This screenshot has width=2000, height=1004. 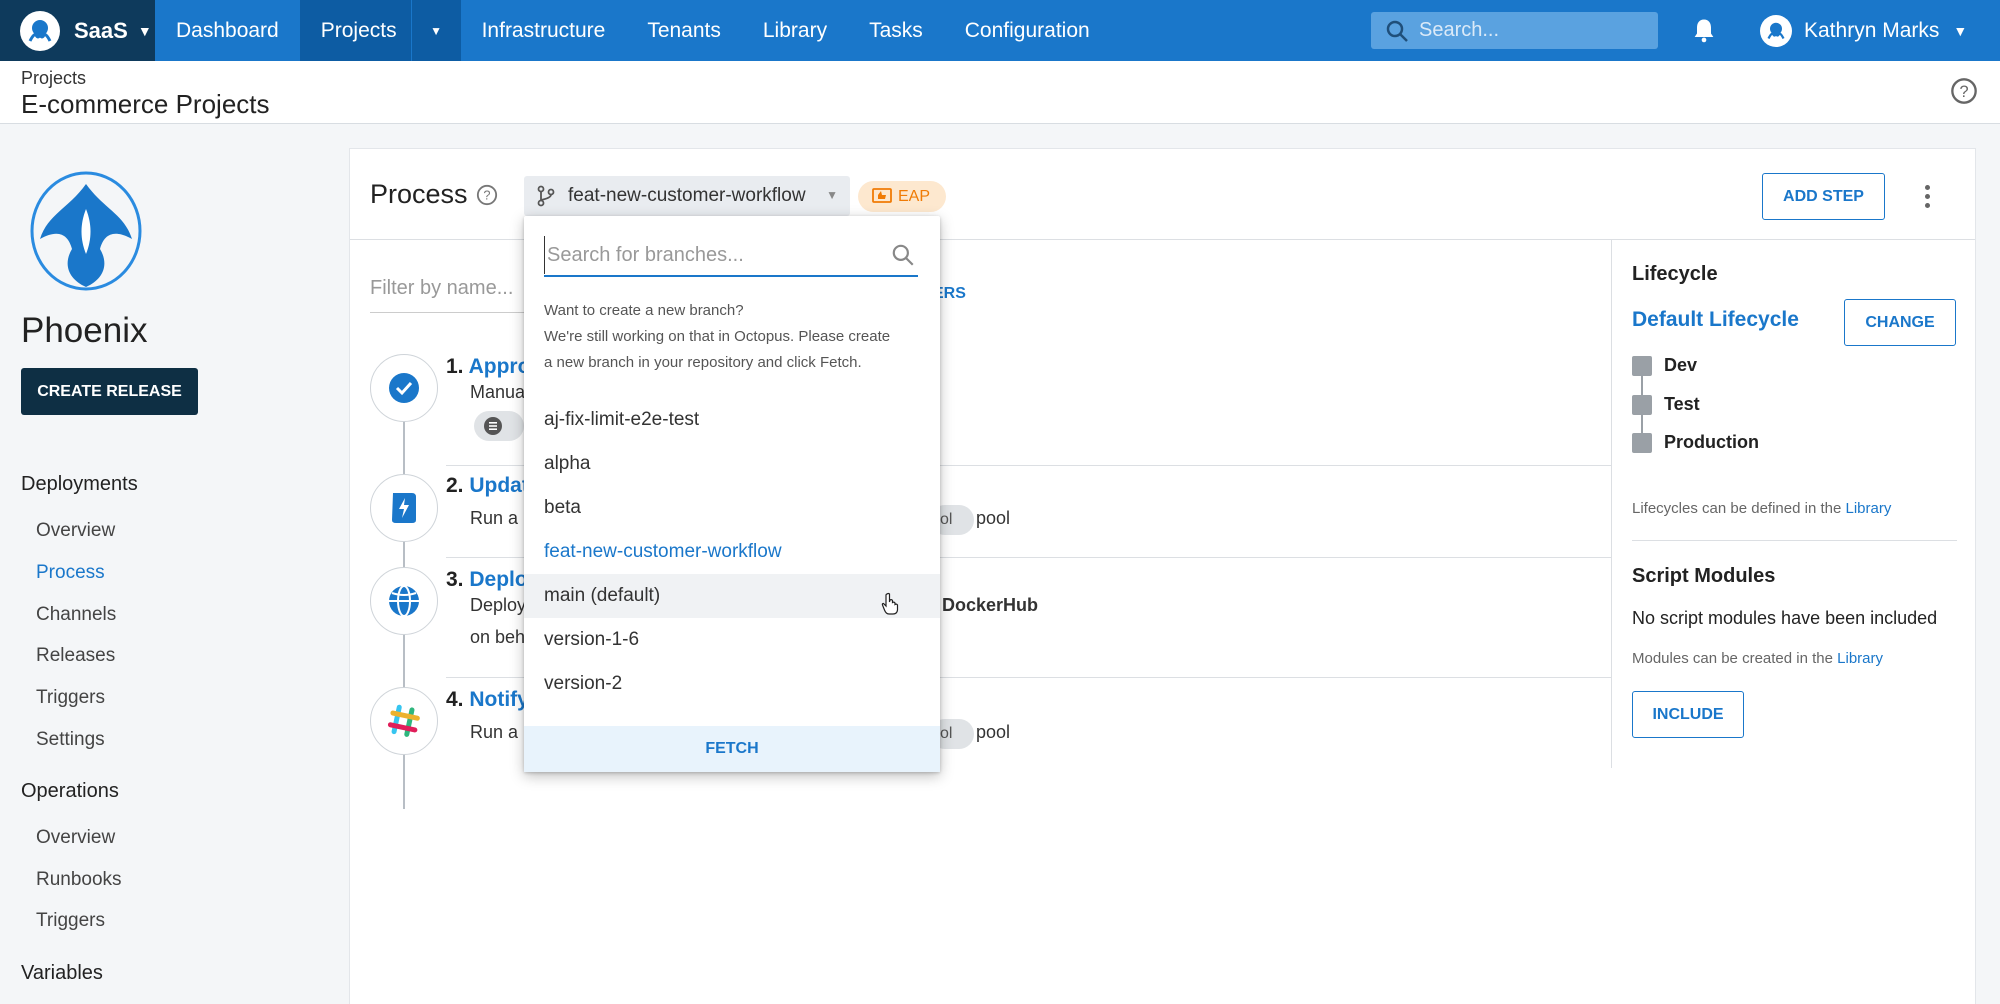 What do you see at coordinates (1688, 714) in the screenshot?
I see `include-button: INCLUDE` at bounding box center [1688, 714].